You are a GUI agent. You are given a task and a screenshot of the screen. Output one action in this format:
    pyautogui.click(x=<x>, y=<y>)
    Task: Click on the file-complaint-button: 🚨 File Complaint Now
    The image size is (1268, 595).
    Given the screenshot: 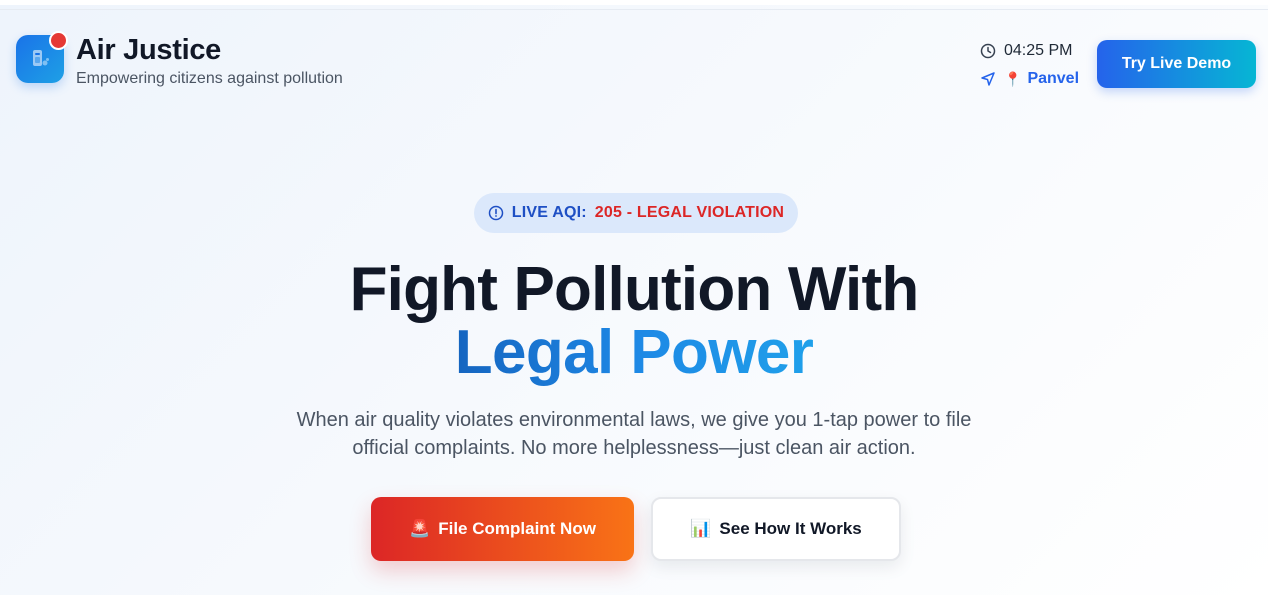 What is the action you would take?
    pyautogui.click(x=502, y=529)
    